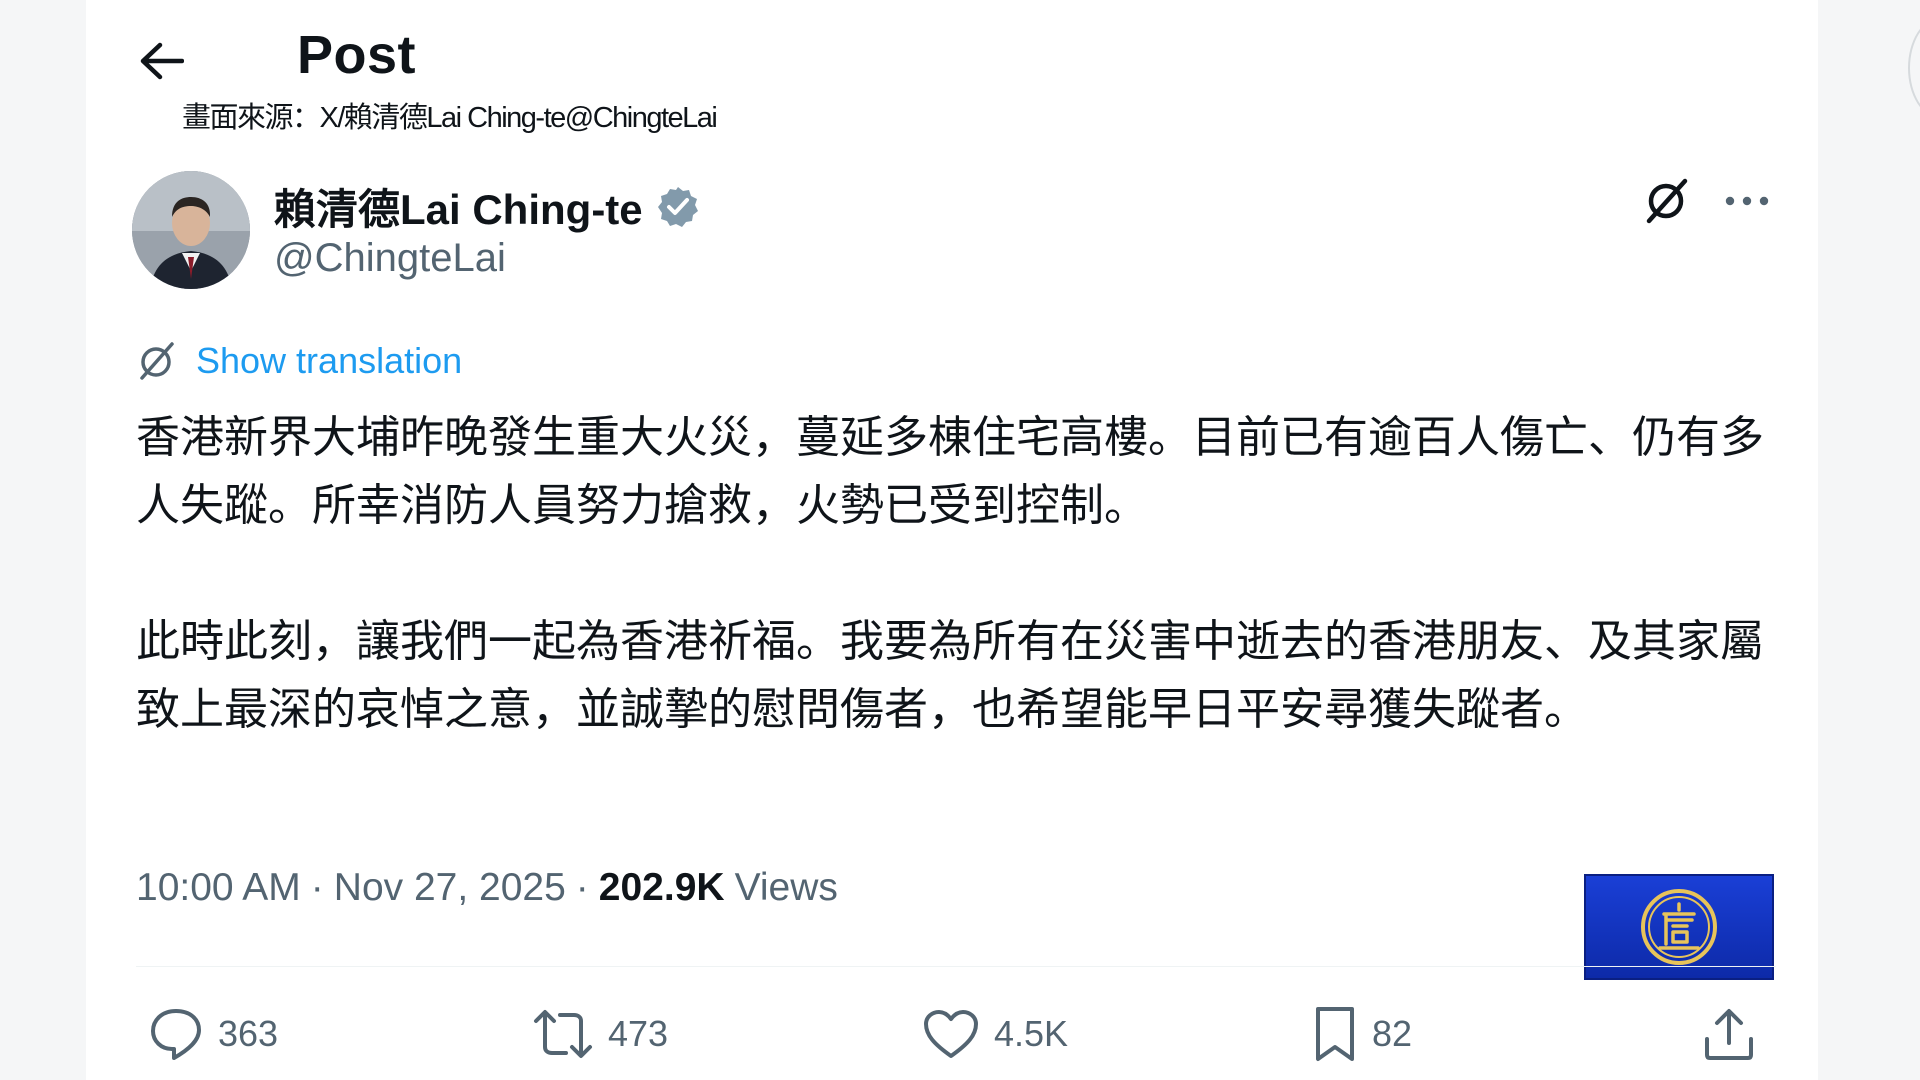 This screenshot has width=1920, height=1080. I want to click on heart-icon, so click(951, 1034).